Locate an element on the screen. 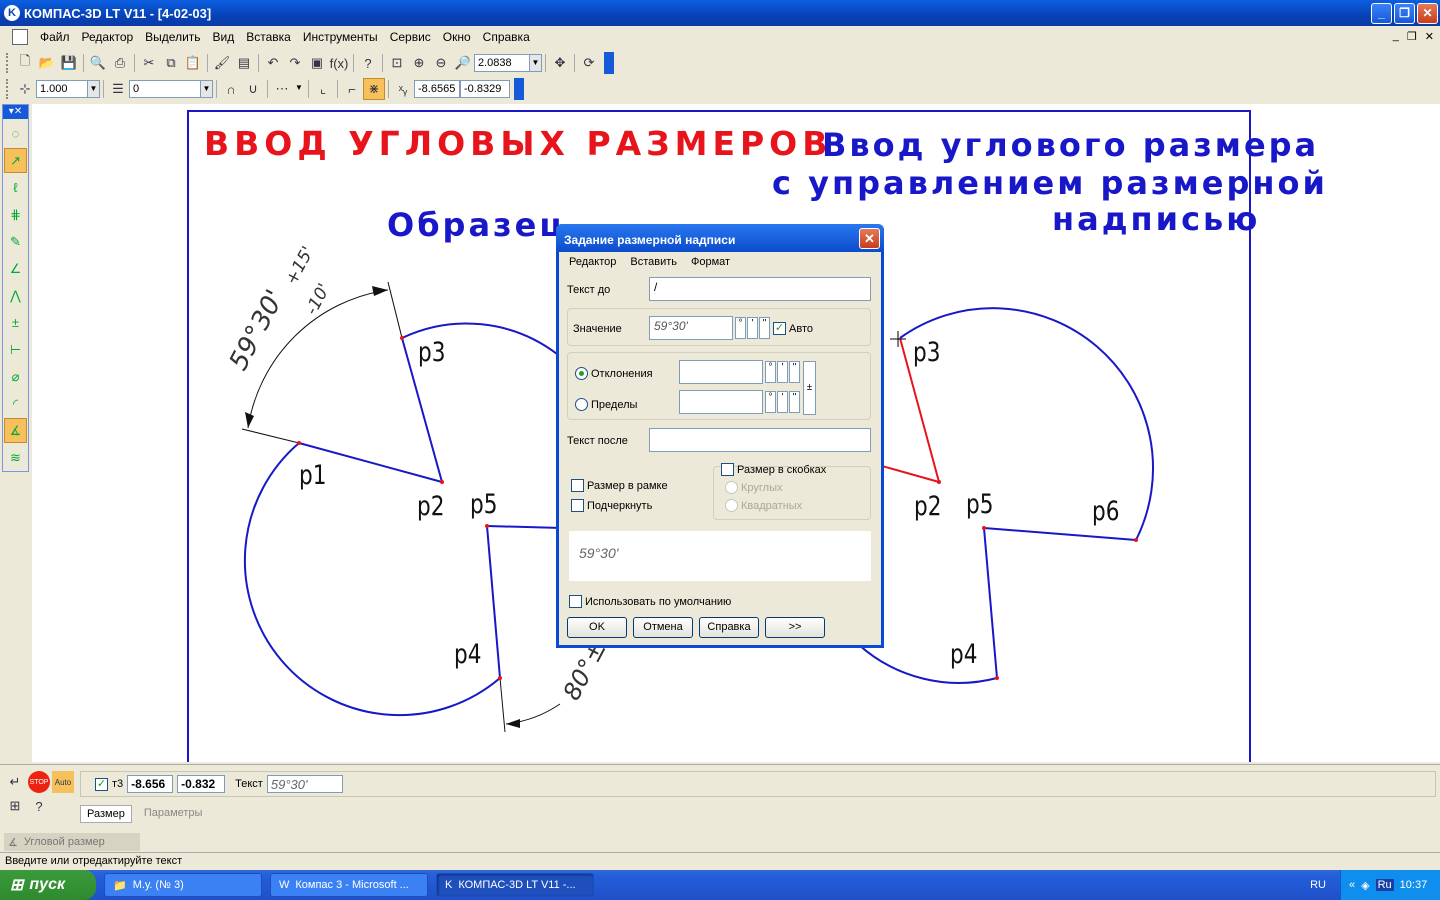 This screenshot has height=900, width=1440. use-default-checkbox is located at coordinates (575, 601).